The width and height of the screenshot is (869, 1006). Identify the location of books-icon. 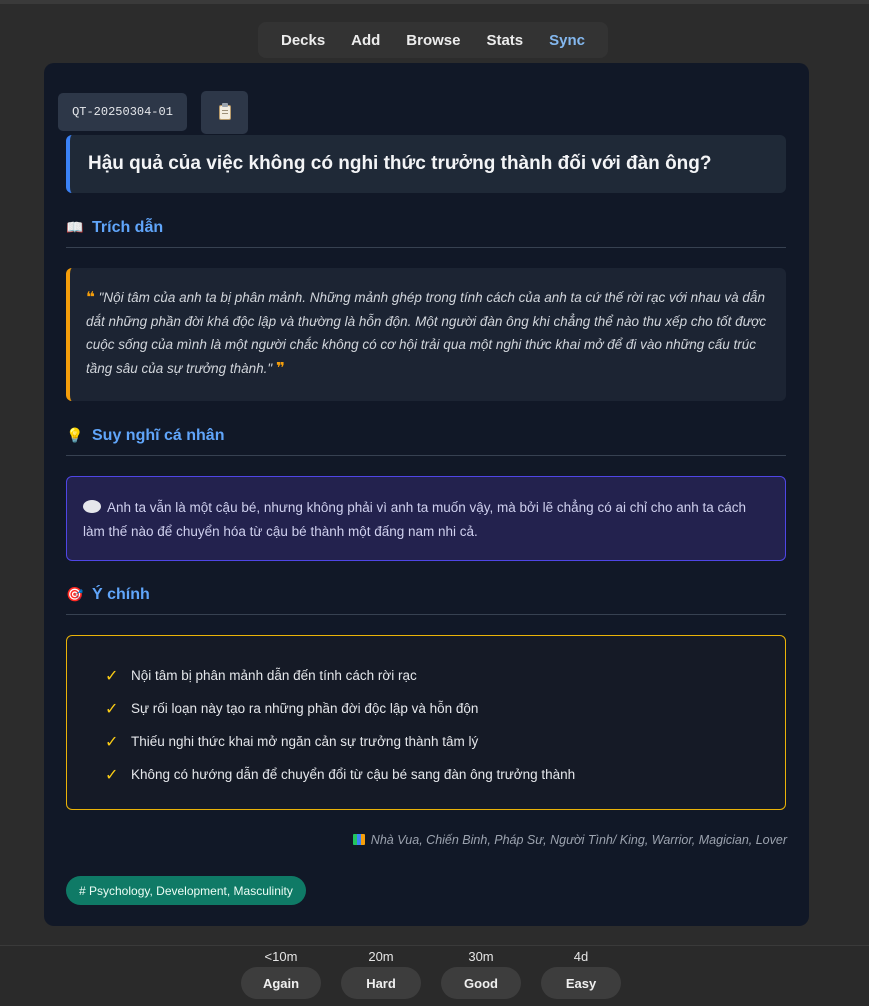
(358, 839).